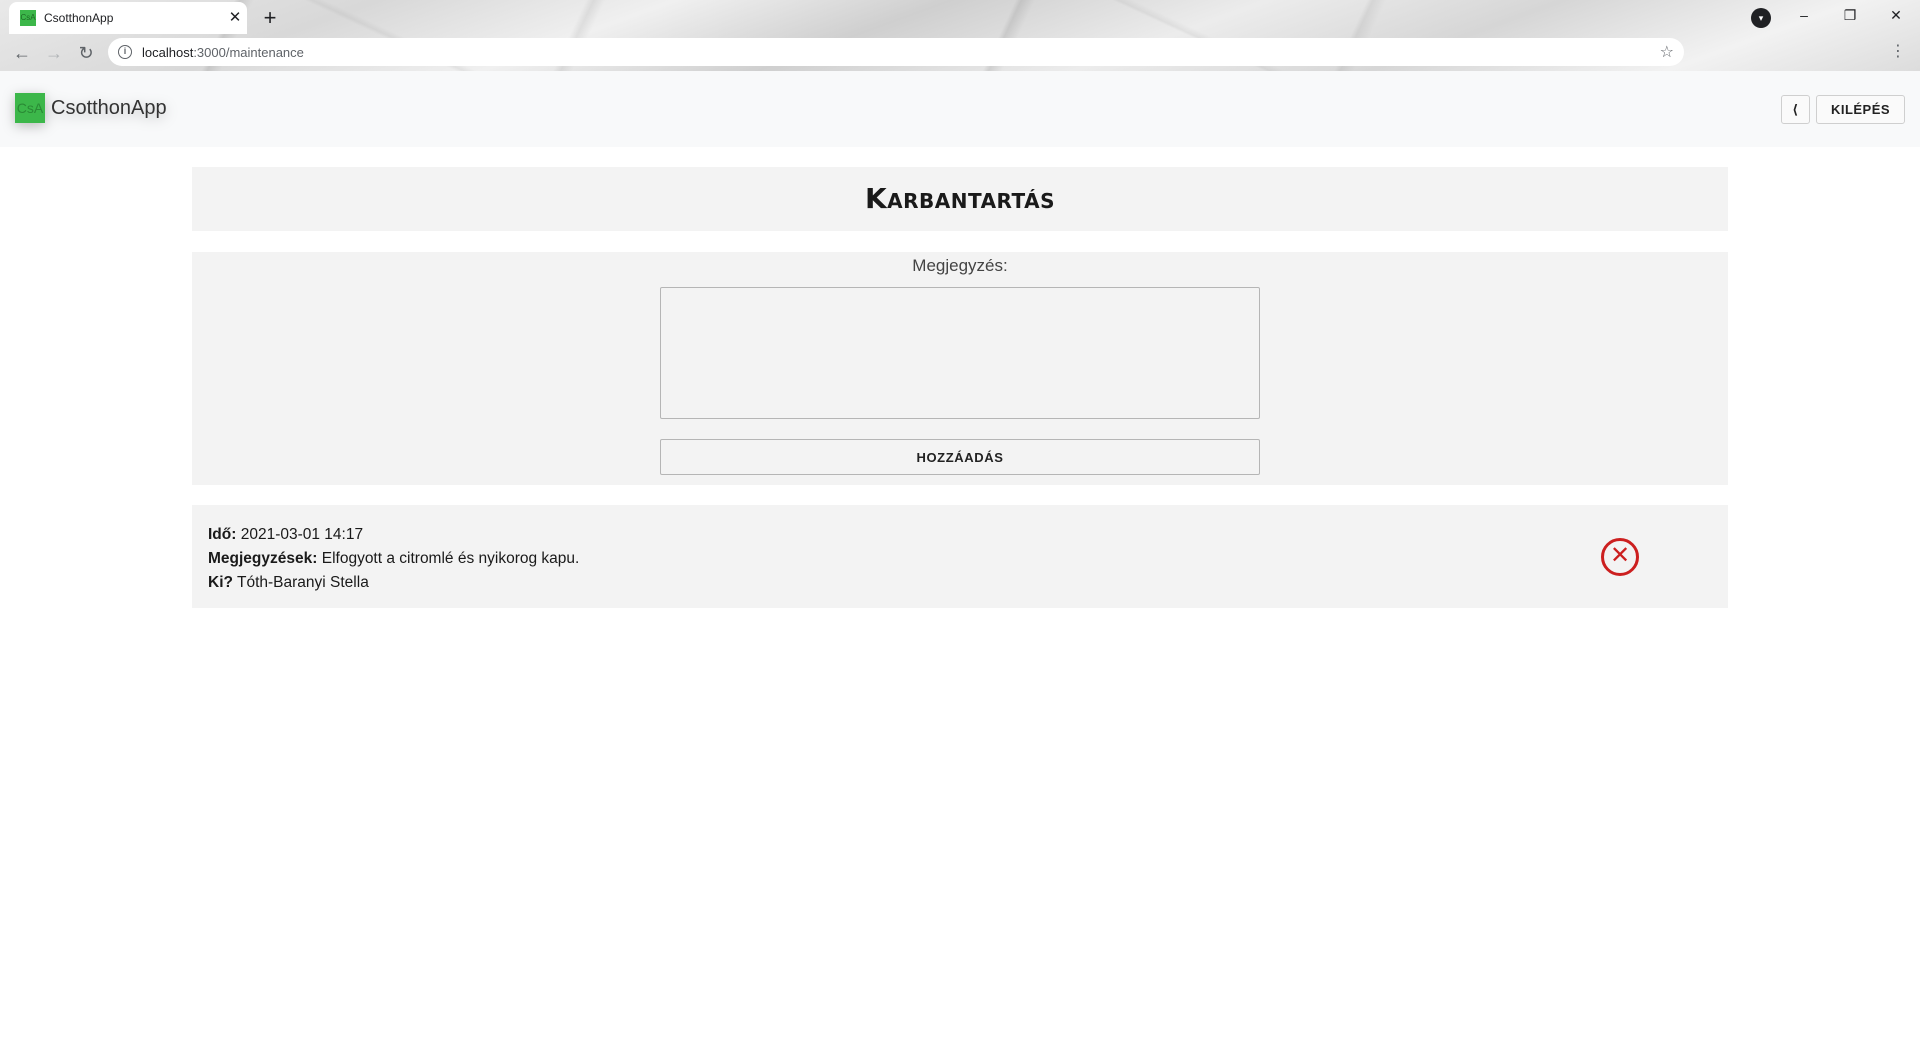 Image resolution: width=1920 pixels, height=1040 pixels. I want to click on app-name: CsotthonApp, so click(109, 107).